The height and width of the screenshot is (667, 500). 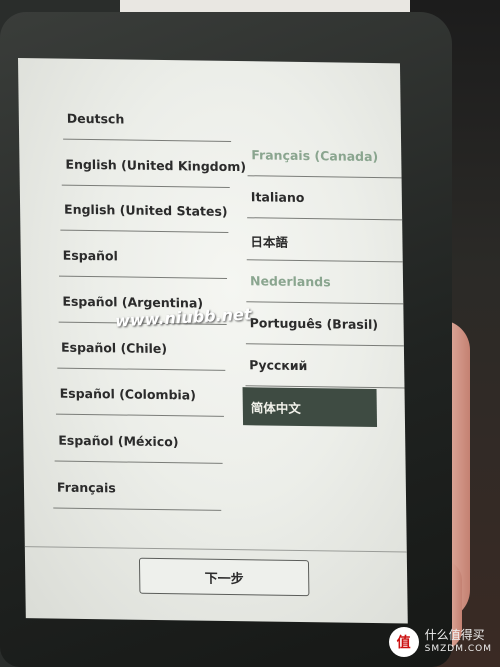 What do you see at coordinates (403, 642) in the screenshot?
I see `brand-logo-icon: 值` at bounding box center [403, 642].